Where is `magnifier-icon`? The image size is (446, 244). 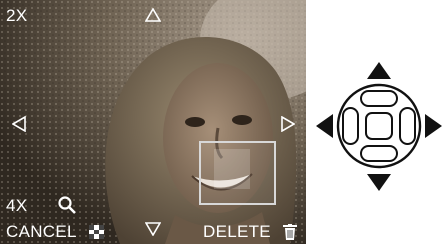 magnifier-icon is located at coordinates (67, 205).